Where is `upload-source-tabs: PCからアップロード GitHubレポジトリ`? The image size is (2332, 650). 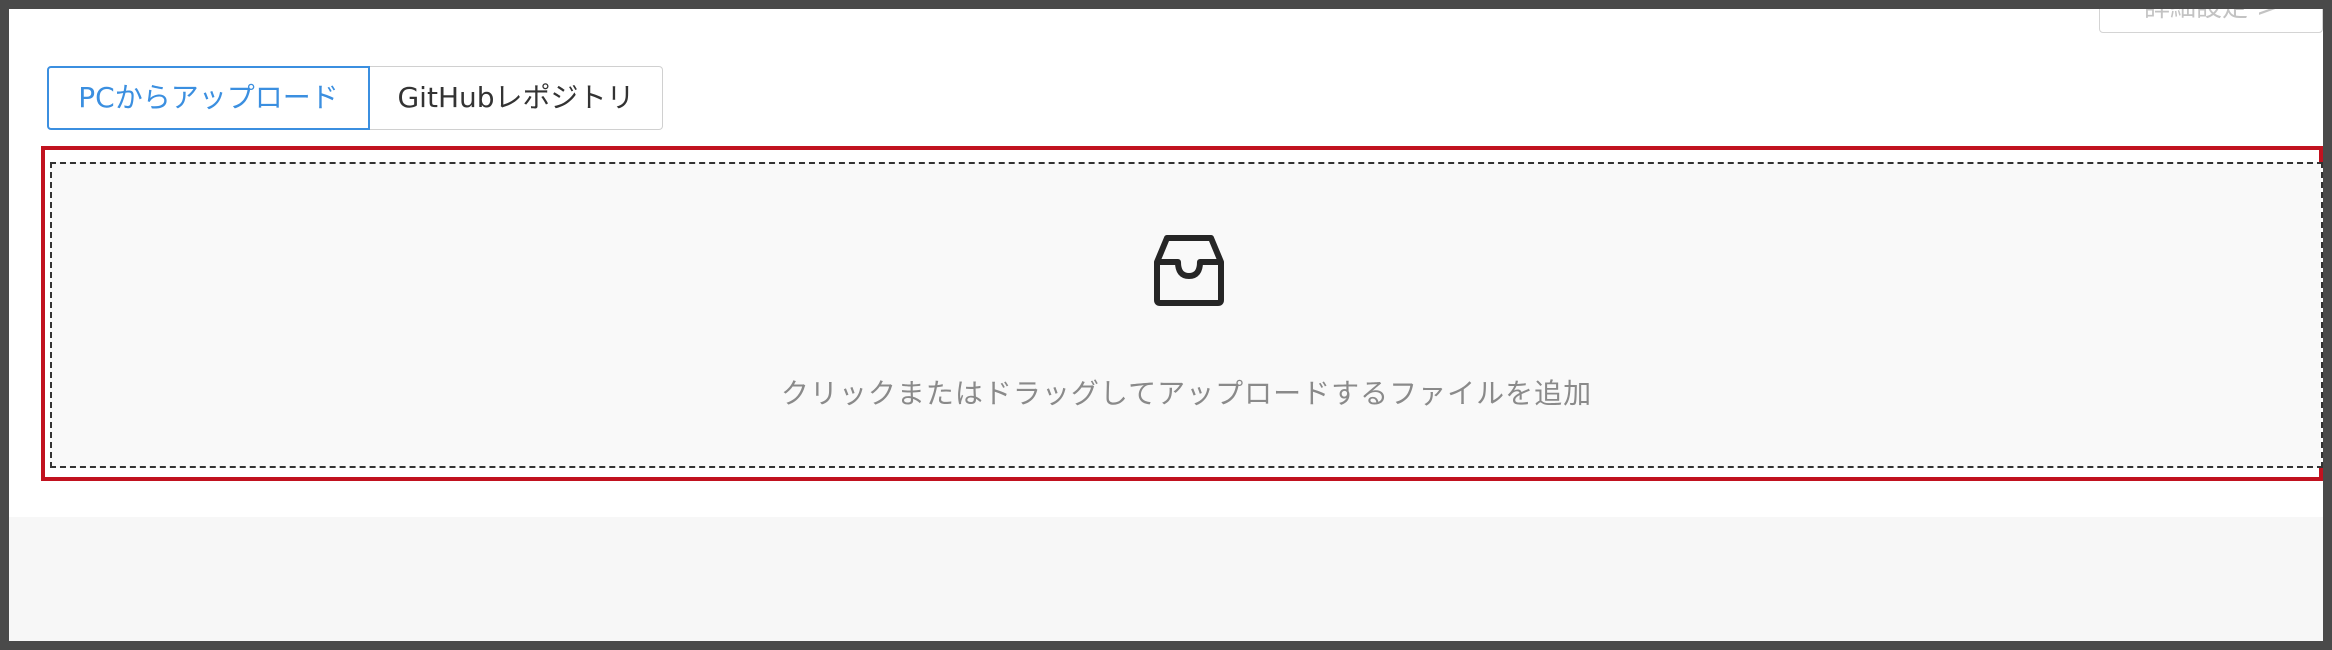
upload-source-tabs: PCからアップロード GitHubレポジトリ is located at coordinates (355, 98).